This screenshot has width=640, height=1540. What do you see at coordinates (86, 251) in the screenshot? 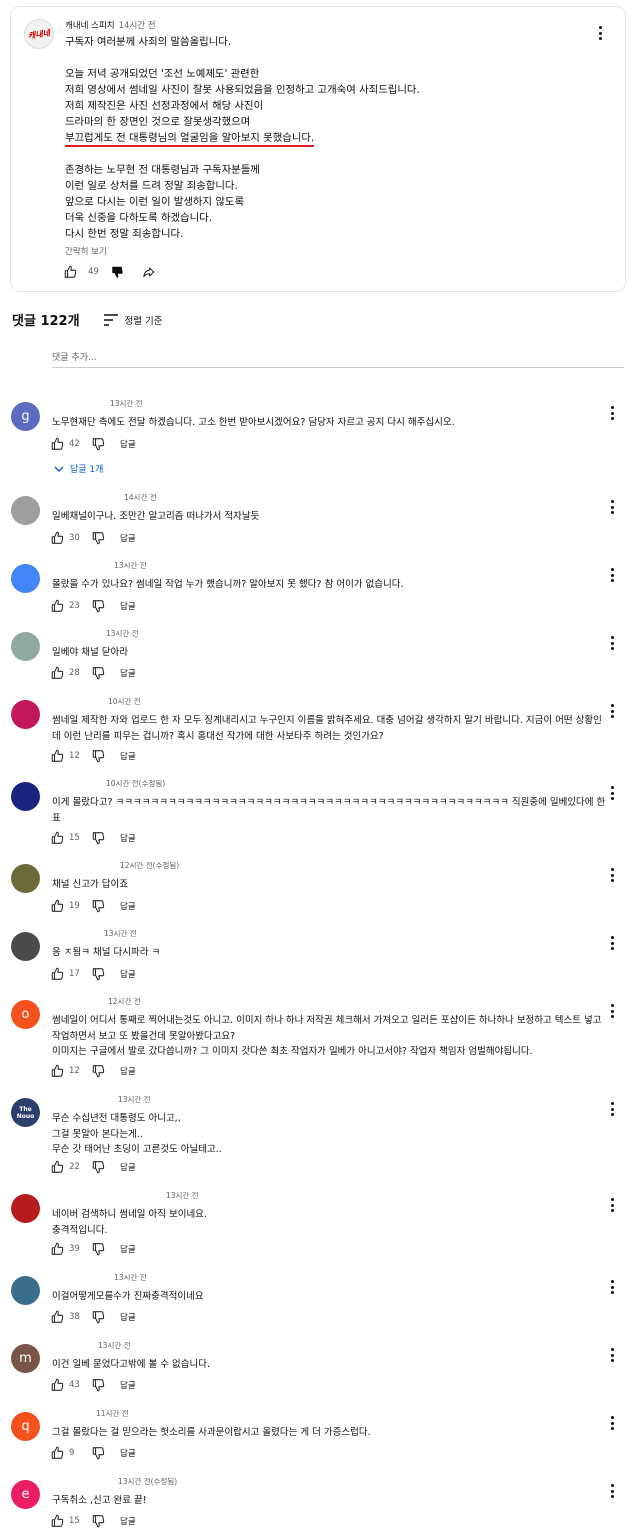
I see `show-less-link: 간략히 보기` at bounding box center [86, 251].